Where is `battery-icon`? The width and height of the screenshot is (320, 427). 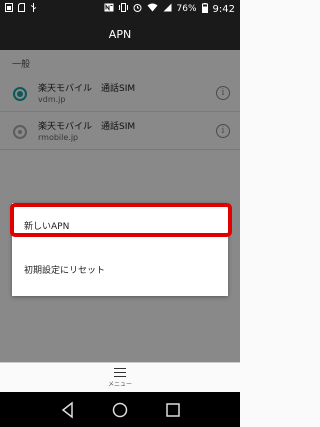 battery-icon is located at coordinates (204, 9).